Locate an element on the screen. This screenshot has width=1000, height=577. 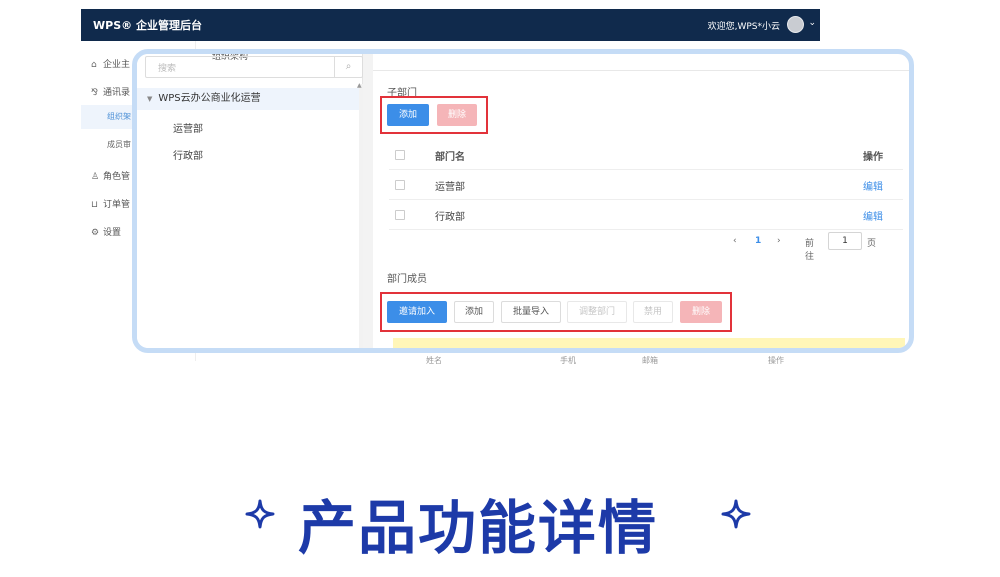
headline-title: 产品功能详情 is located at coordinates (478, 528).